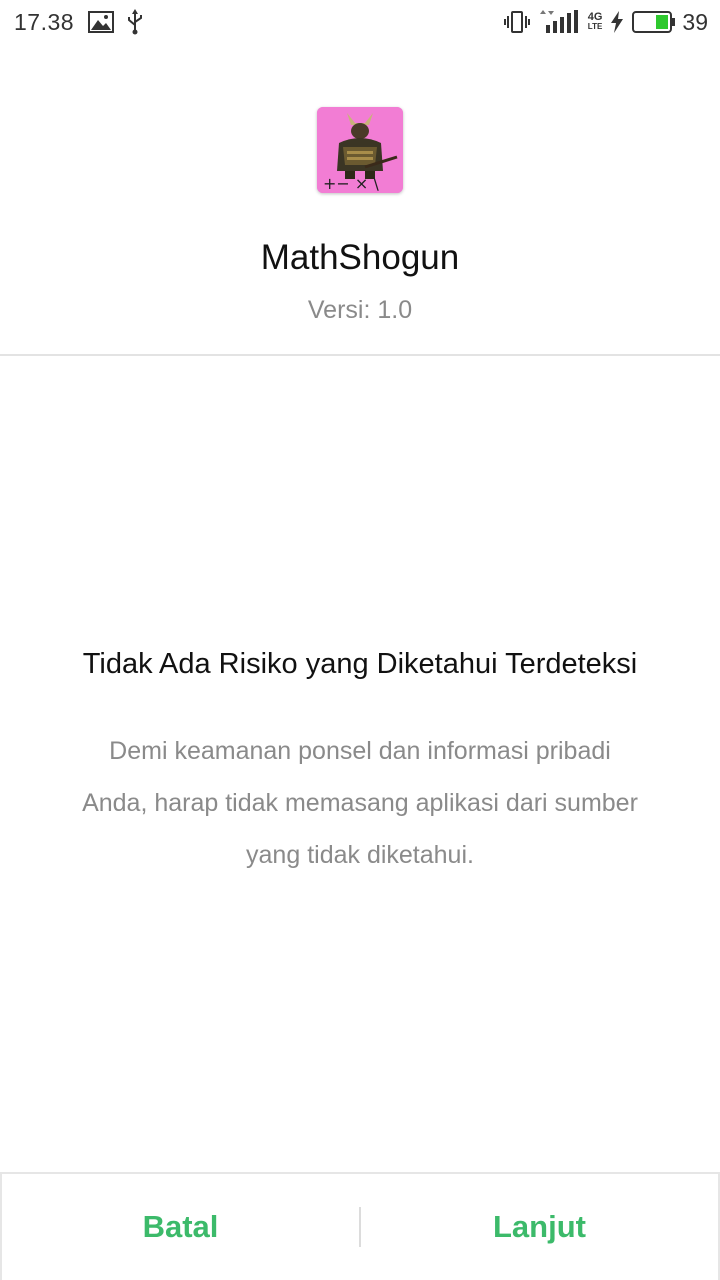 The image size is (720, 1280). What do you see at coordinates (339, 310) in the screenshot?
I see `version-label: Versi:` at bounding box center [339, 310].